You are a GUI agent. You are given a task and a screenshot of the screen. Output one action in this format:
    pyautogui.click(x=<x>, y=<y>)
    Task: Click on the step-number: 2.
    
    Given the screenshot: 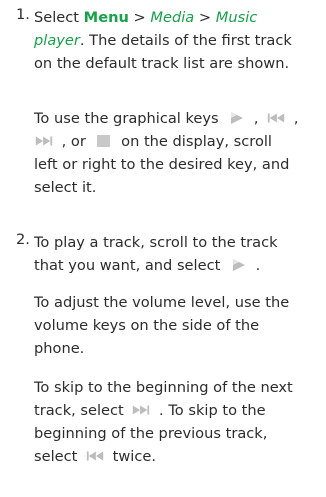 What is the action you would take?
    pyautogui.click(x=23, y=239)
    